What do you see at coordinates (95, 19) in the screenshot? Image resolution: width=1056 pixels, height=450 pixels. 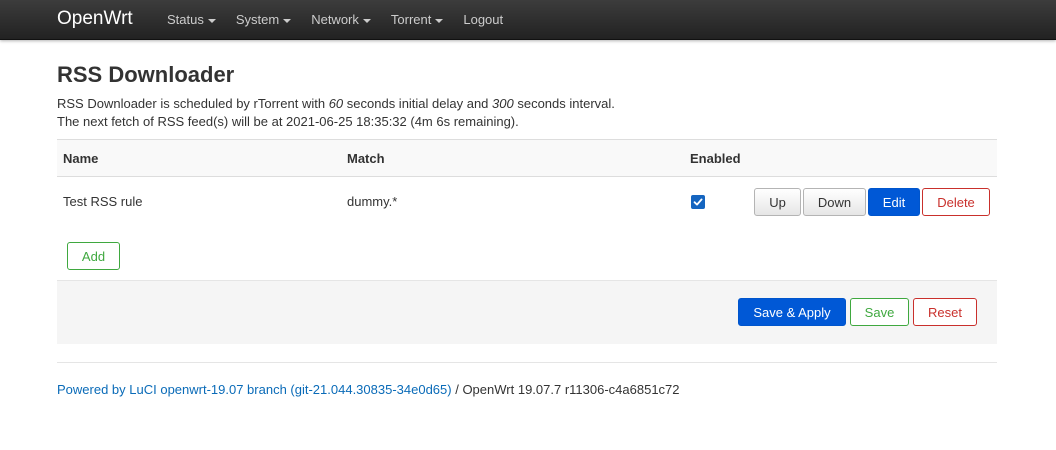 I see `brand-logo: OpenWrt` at bounding box center [95, 19].